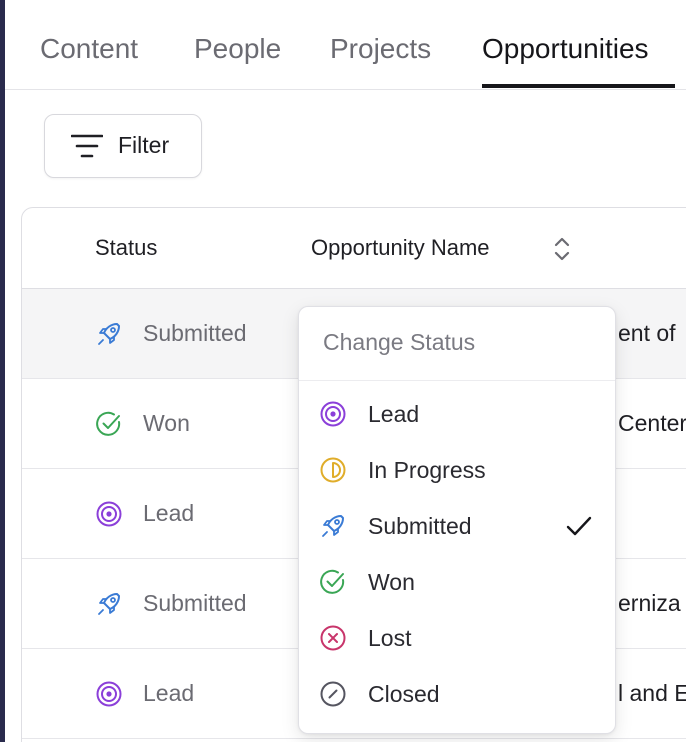  I want to click on menu-title: Change Status, so click(399, 342).